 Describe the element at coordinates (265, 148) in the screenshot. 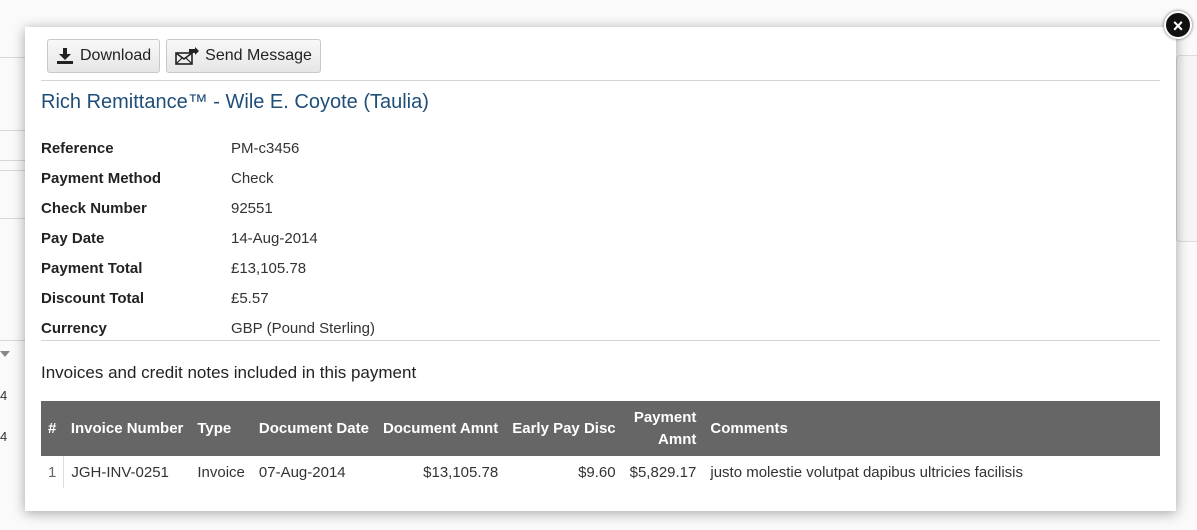

I see `detail-value: PM-c3456` at that location.